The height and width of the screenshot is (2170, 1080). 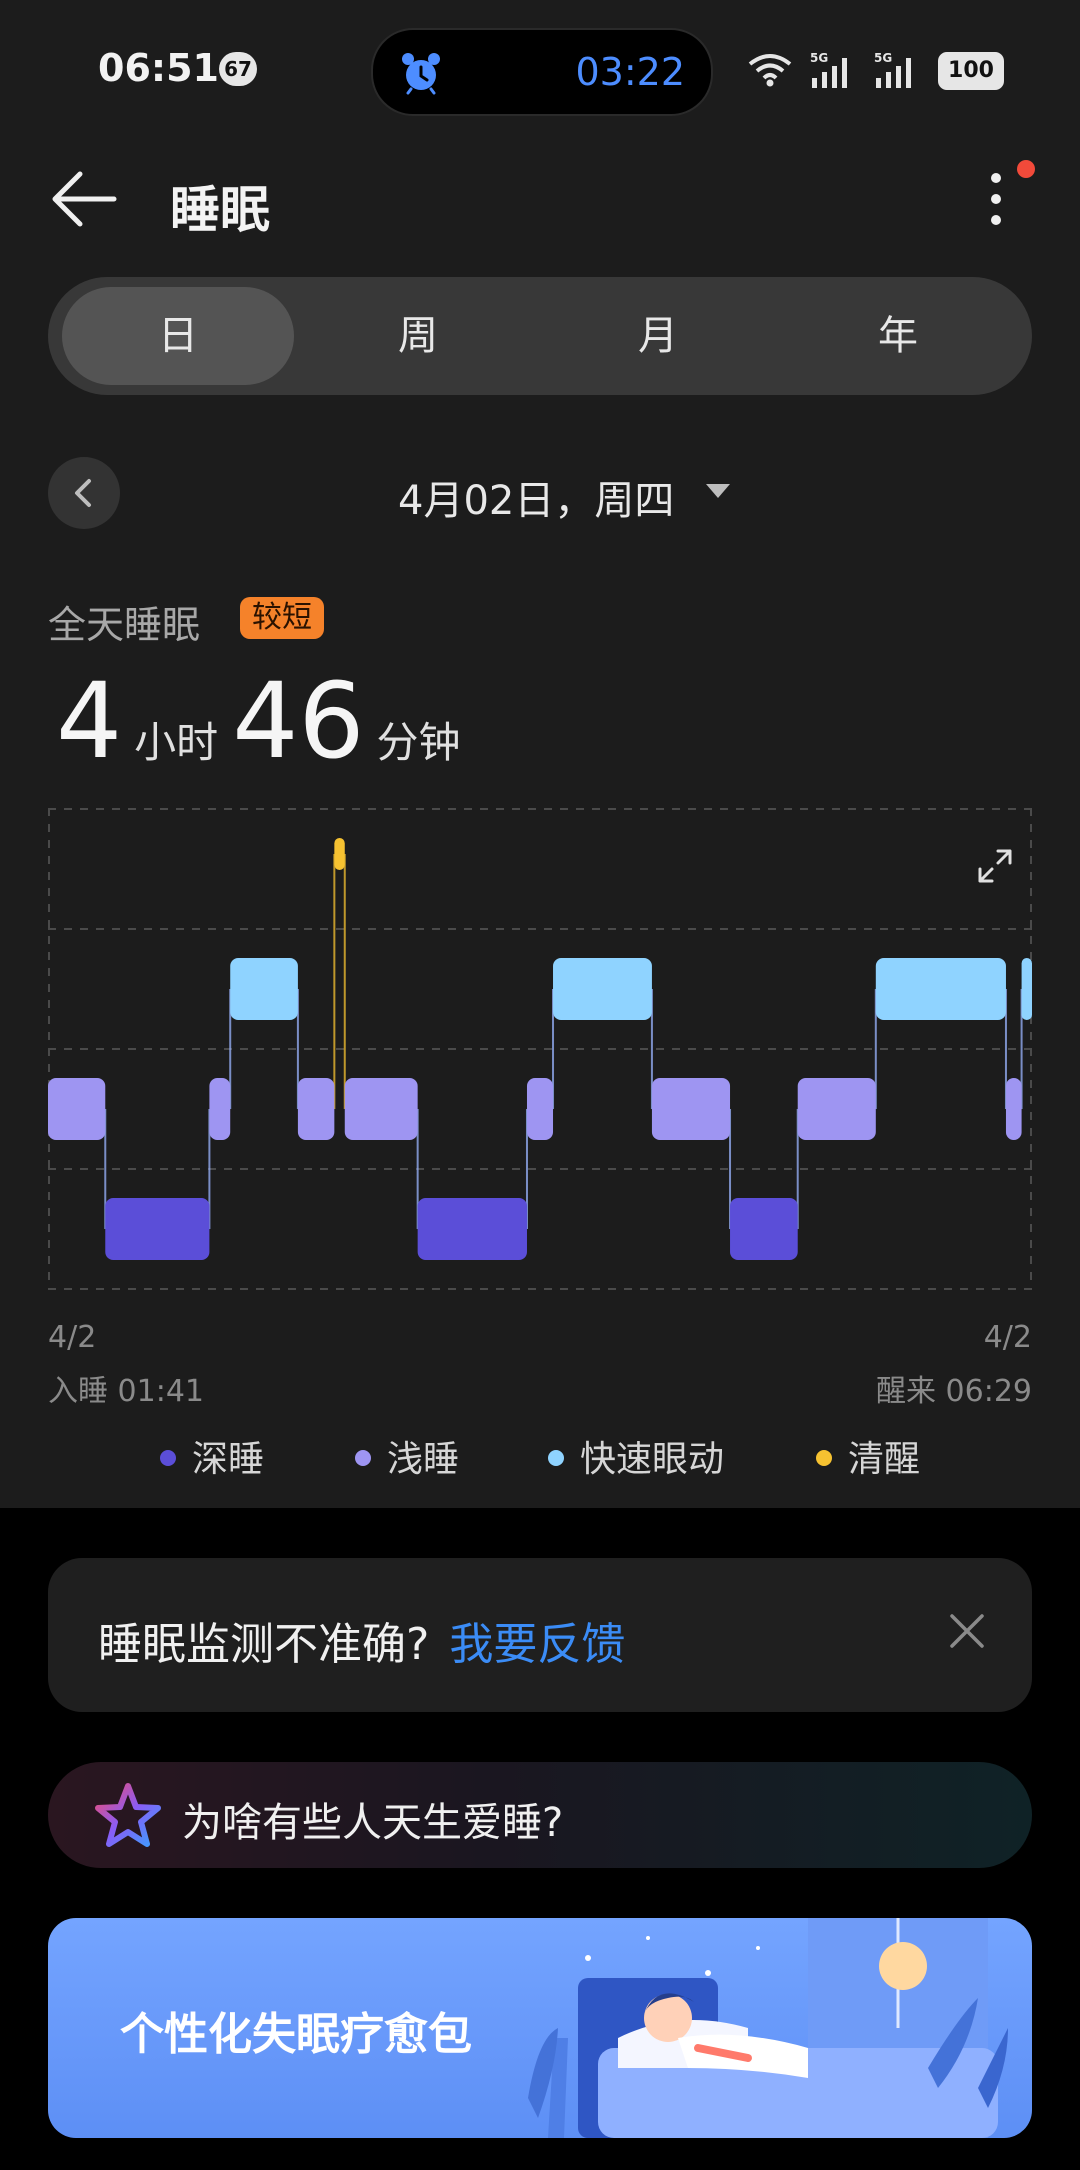 What do you see at coordinates (72, 1337) in the screenshot?
I see `chart-start-date: 4/2` at bounding box center [72, 1337].